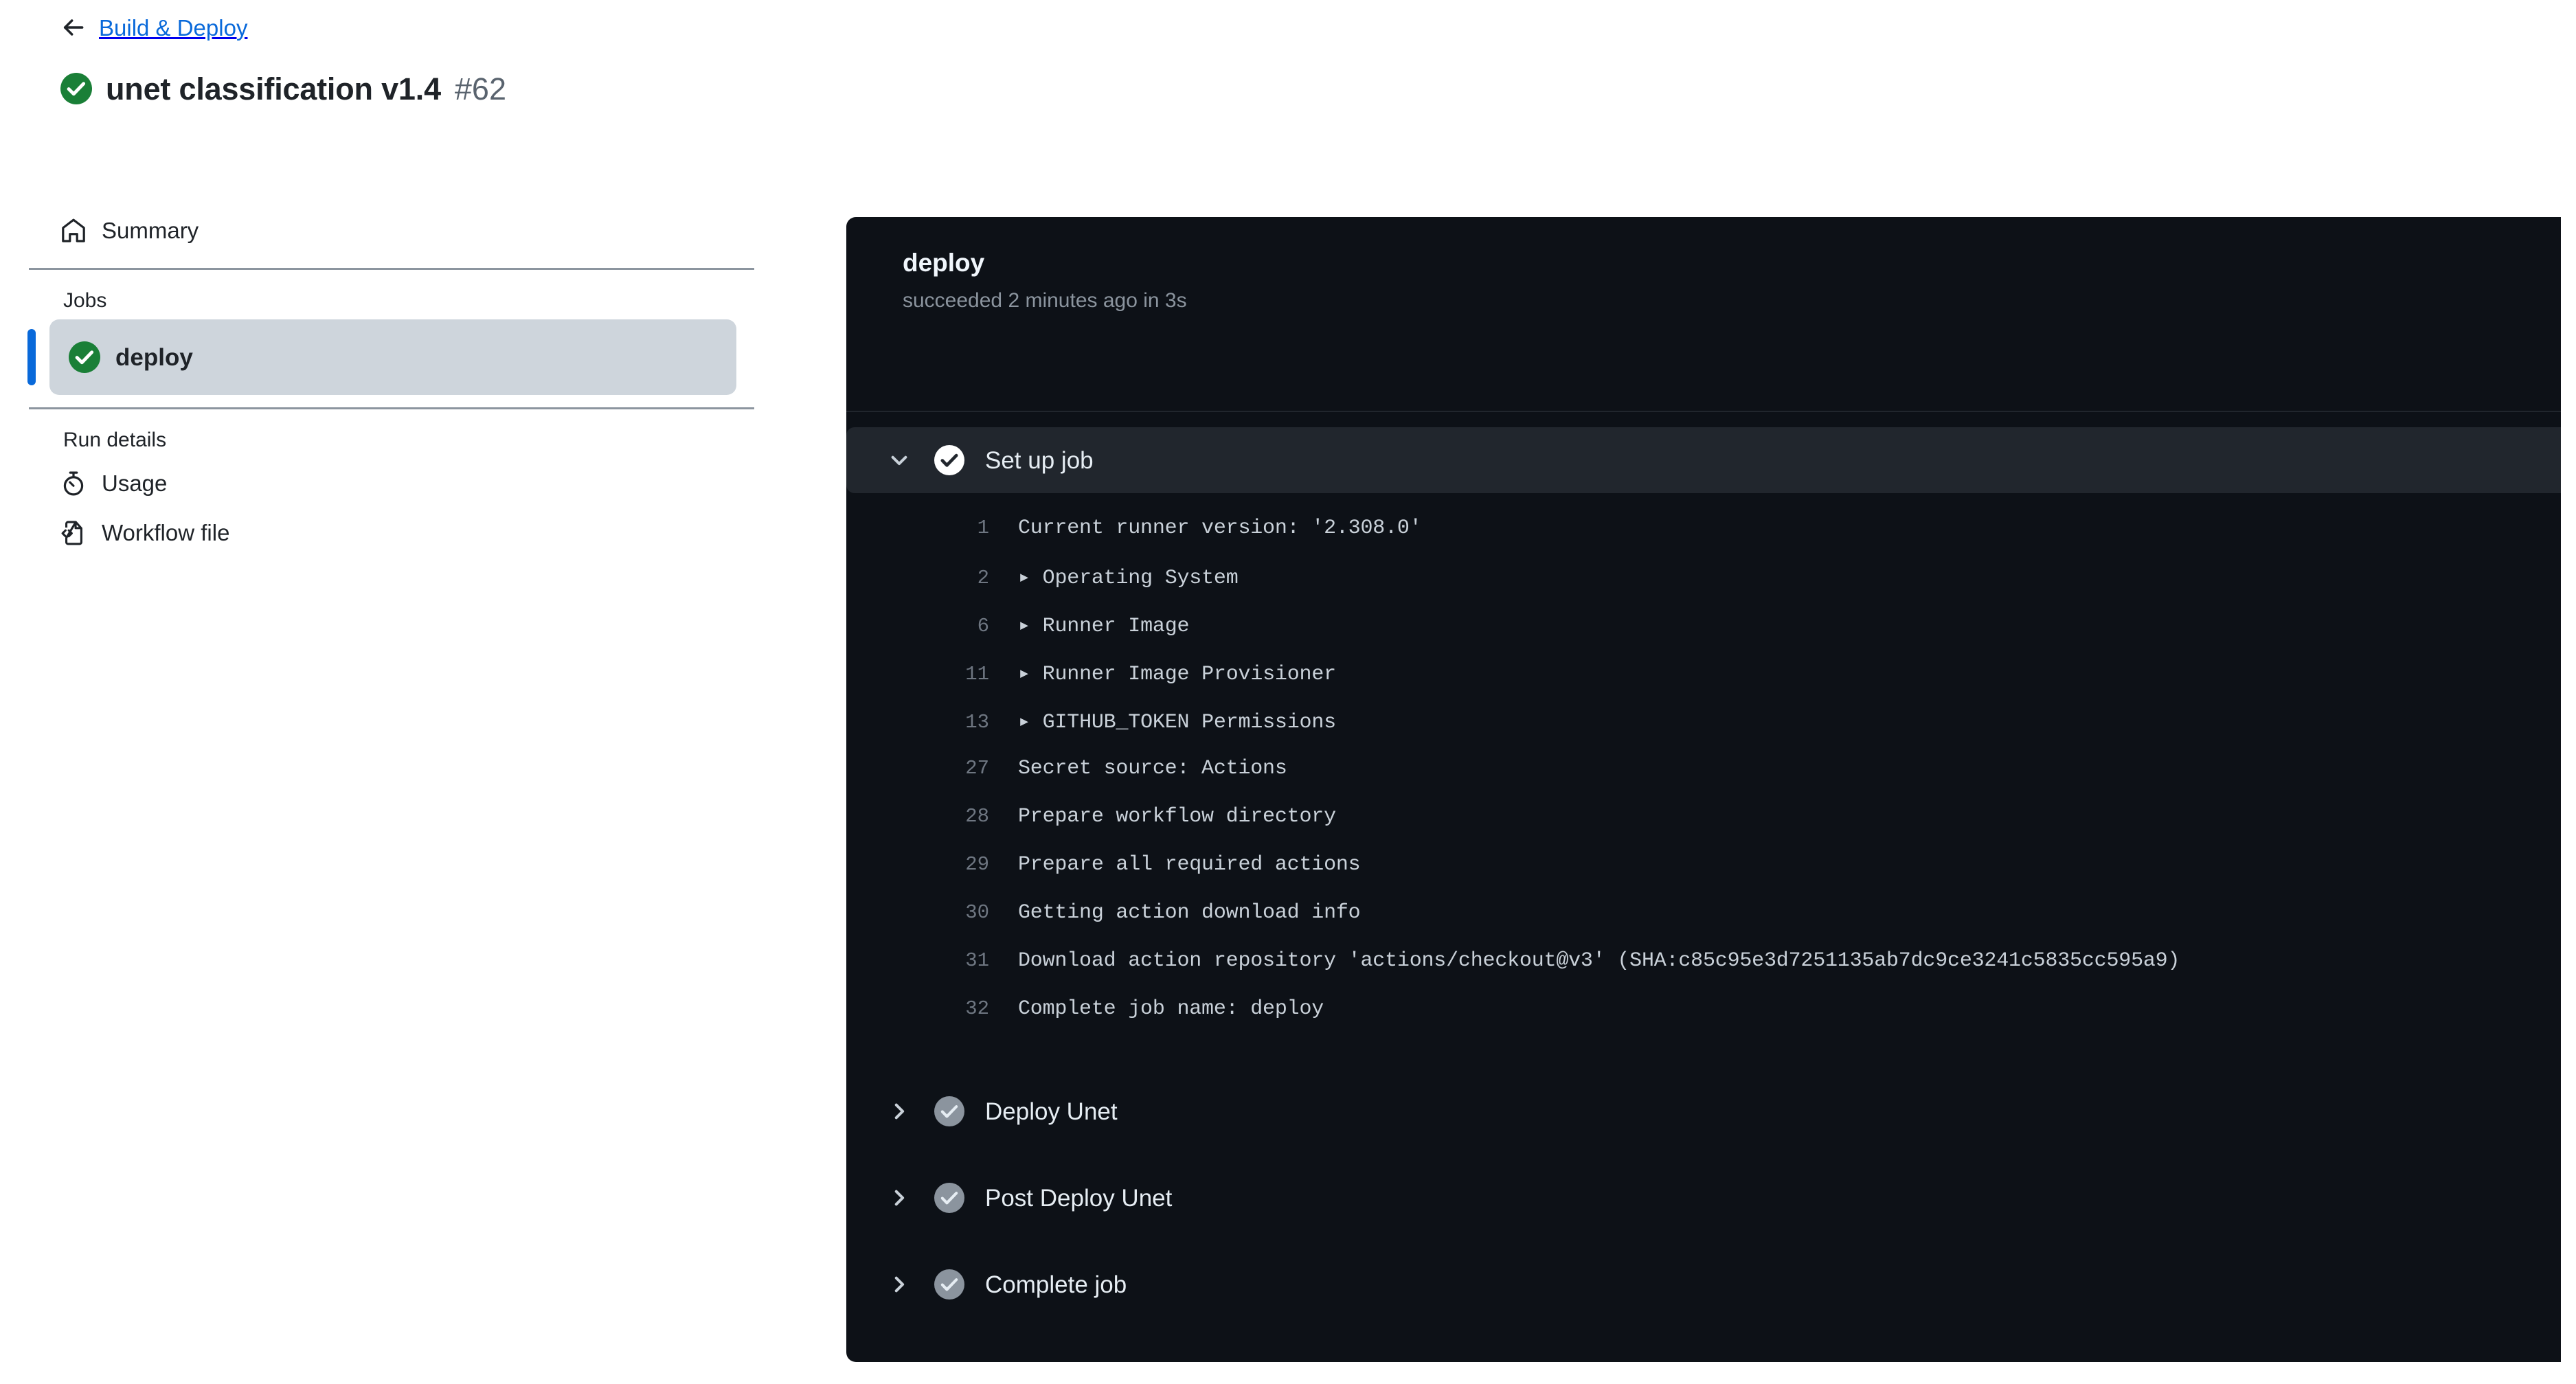 This screenshot has width=2576, height=1384. I want to click on log-line-text: Prepare all required actions, so click(1189, 865).